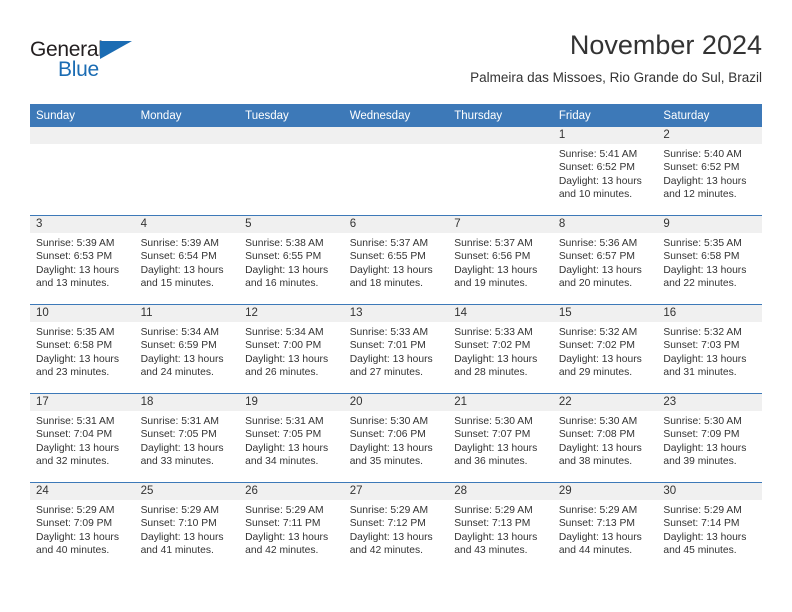  What do you see at coordinates (90, 61) in the screenshot?
I see `brand-logo: General Blue` at bounding box center [90, 61].